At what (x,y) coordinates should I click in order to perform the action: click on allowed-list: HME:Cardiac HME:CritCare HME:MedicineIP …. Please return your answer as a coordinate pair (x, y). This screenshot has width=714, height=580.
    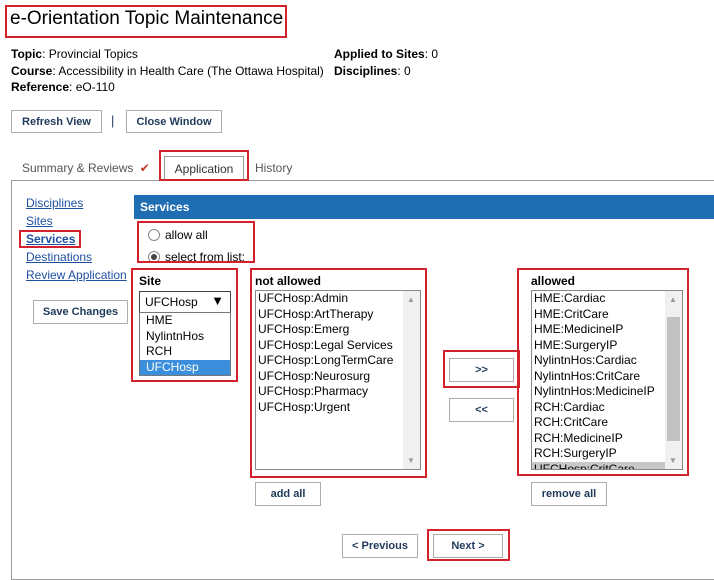
    Looking at the image, I should click on (607, 380).